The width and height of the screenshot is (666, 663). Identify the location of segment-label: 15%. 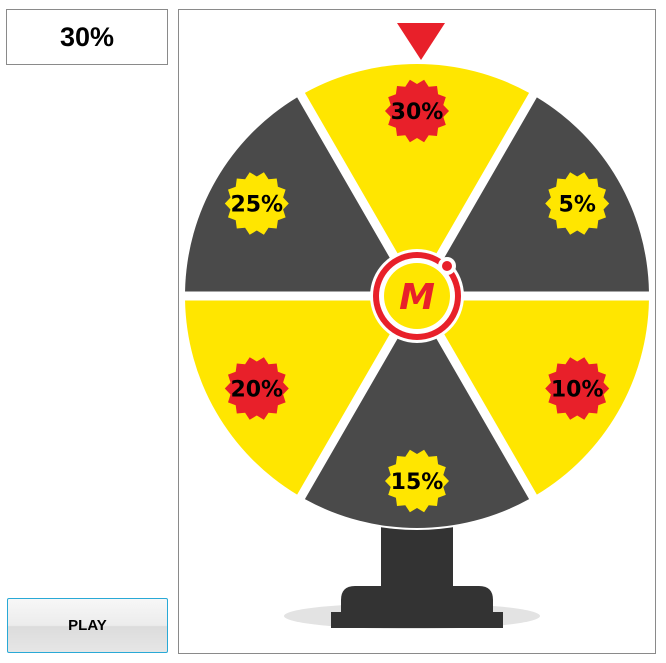
(417, 482).